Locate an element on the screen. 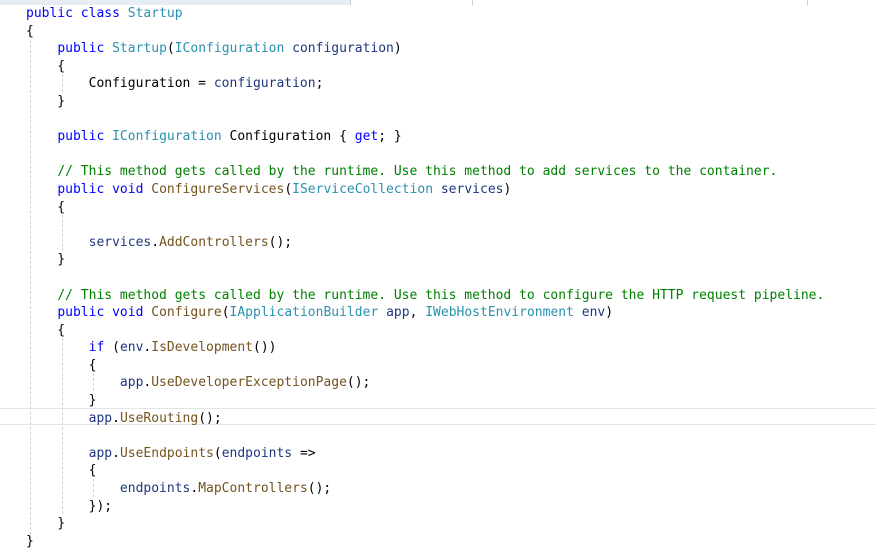 This screenshot has width=876, height=550. code-token: env is located at coordinates (593, 313).